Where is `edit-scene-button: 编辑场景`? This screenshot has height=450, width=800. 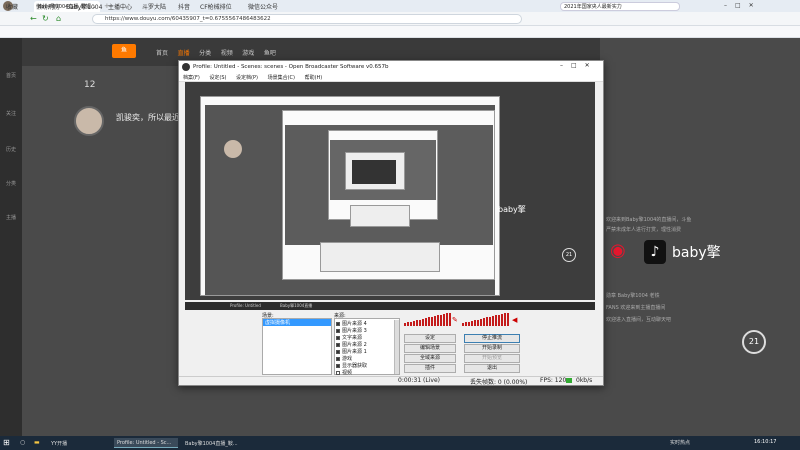 edit-scene-button: 编辑场景 is located at coordinates (430, 348).